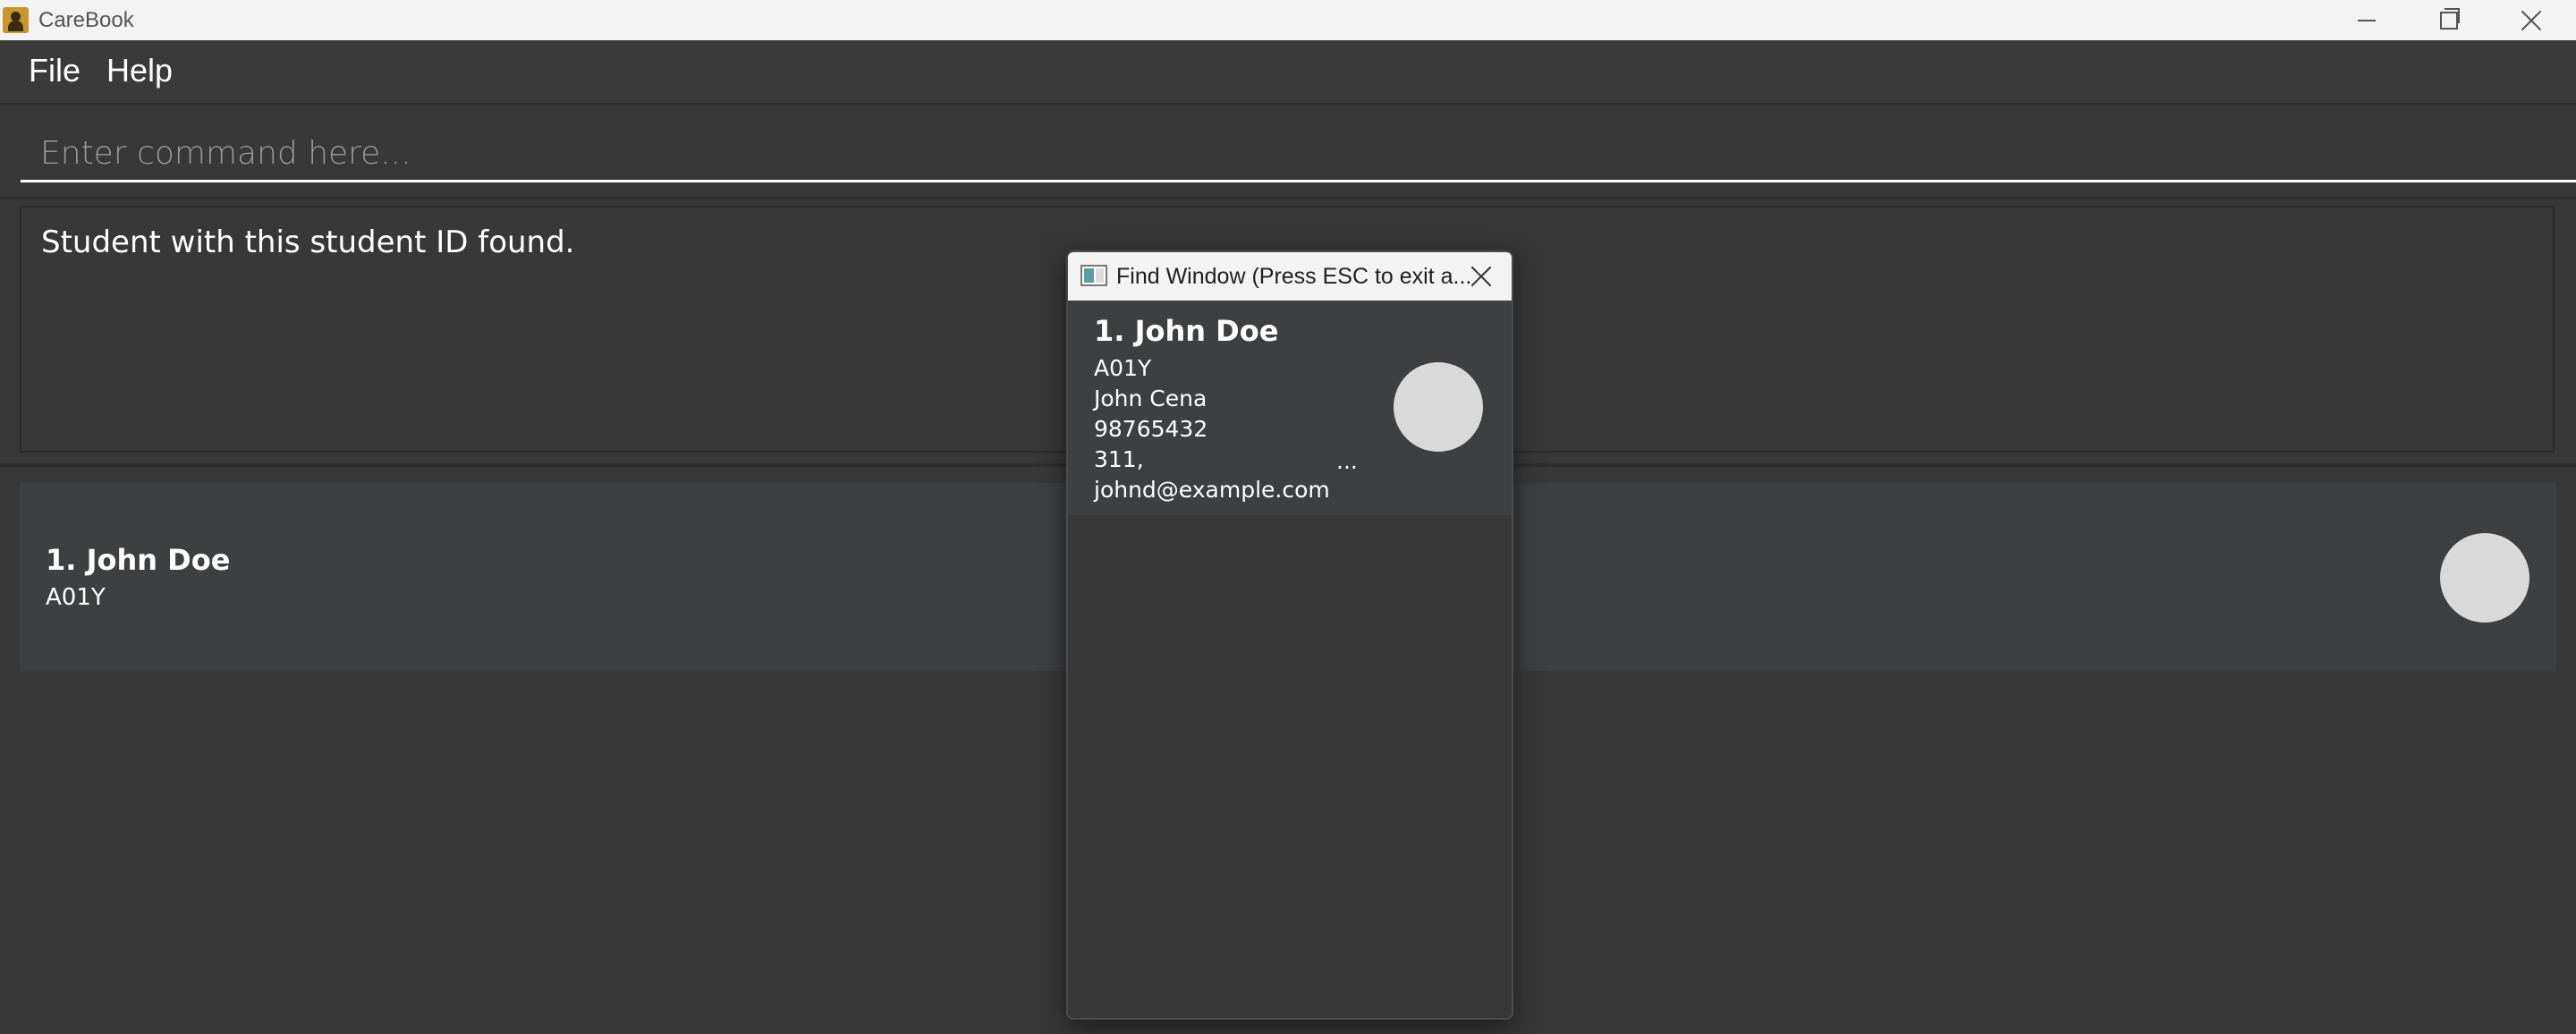 The width and height of the screenshot is (2576, 1034). I want to click on menu-file: File, so click(54, 71).